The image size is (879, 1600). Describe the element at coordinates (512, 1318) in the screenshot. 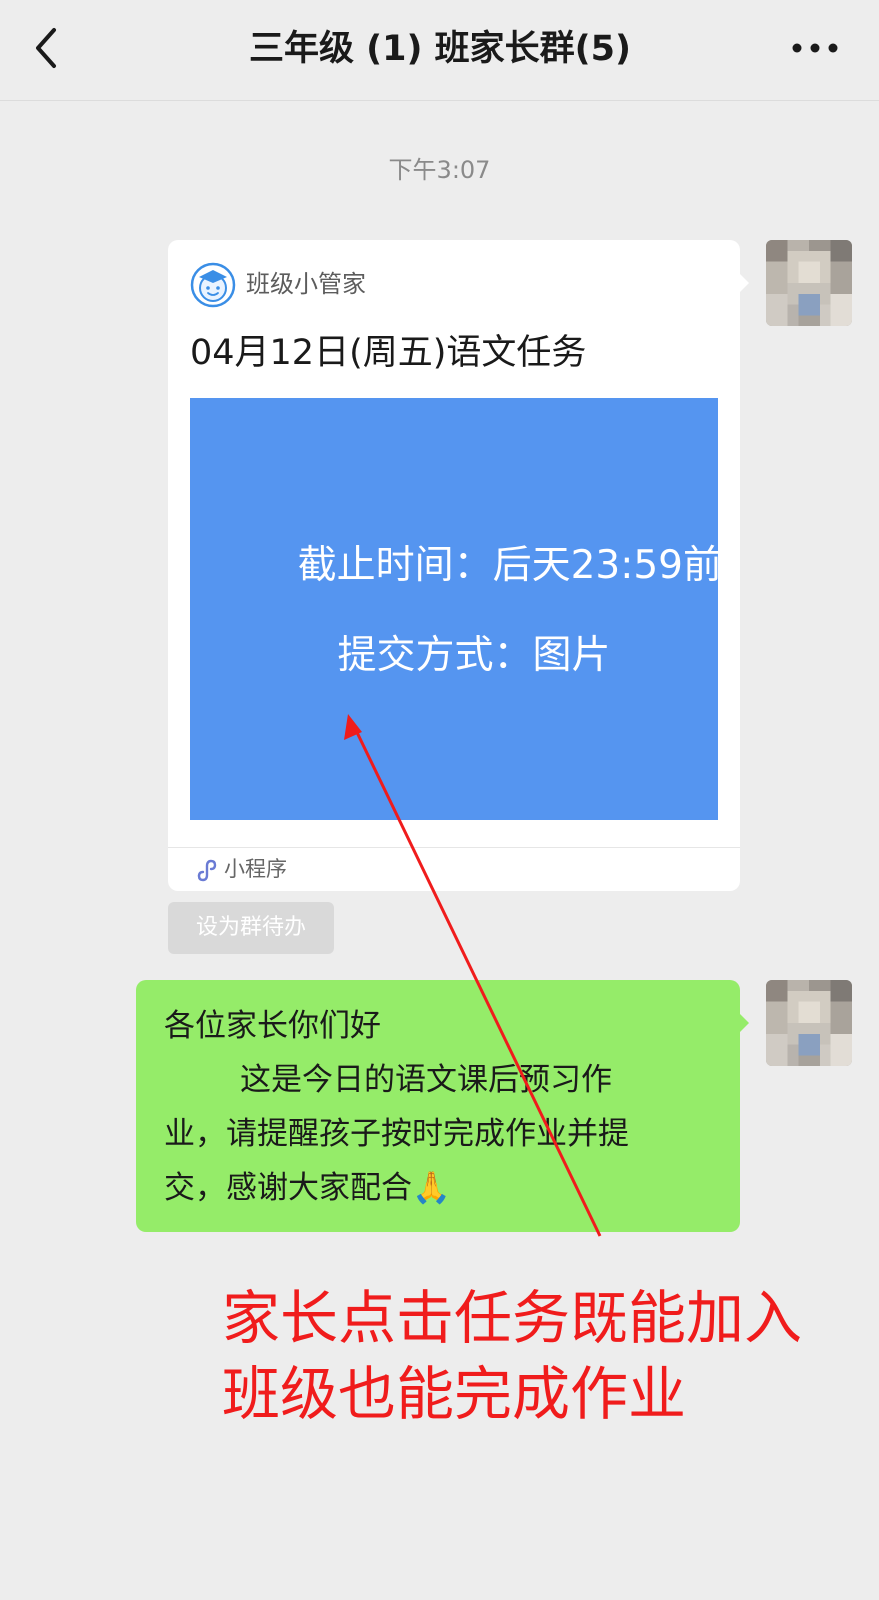

I see `annotation-line: 家长点击任务既能加入` at that location.